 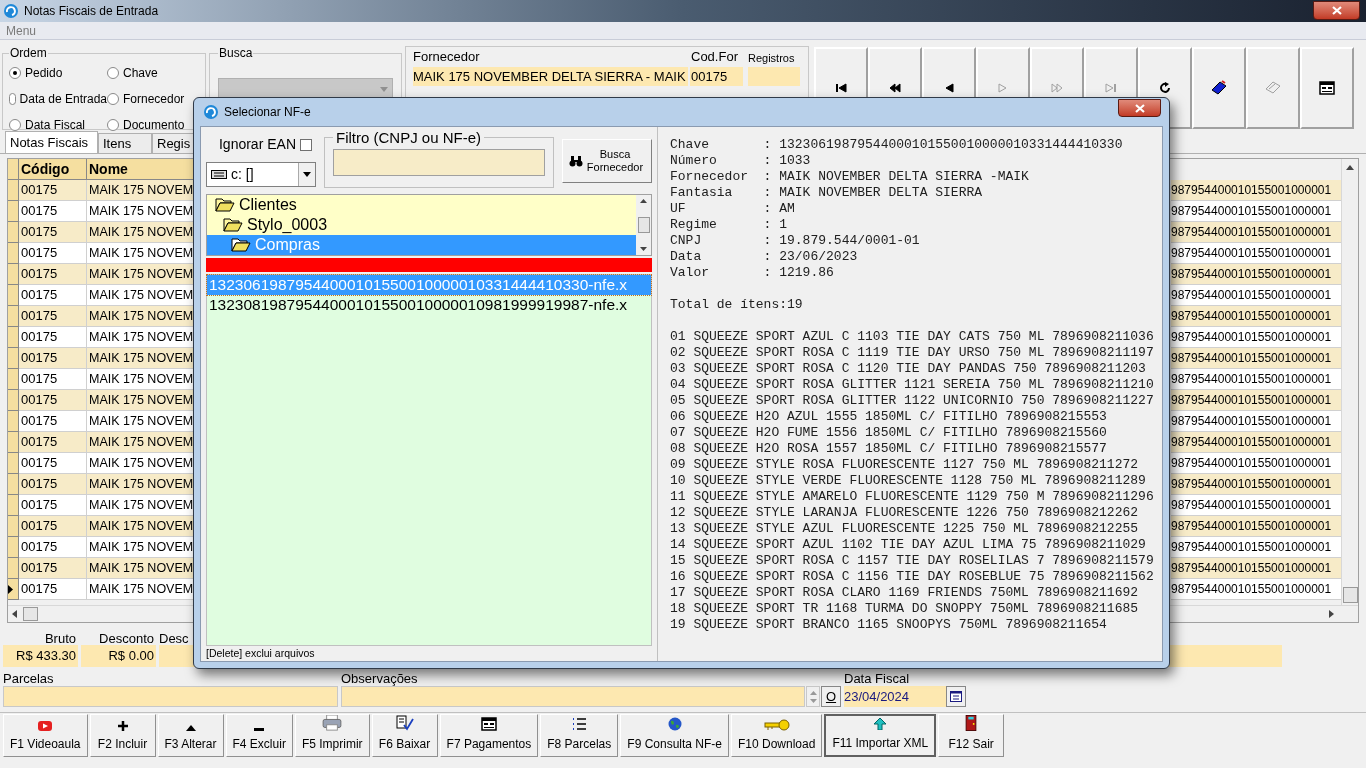 What do you see at coordinates (607, 161) in the screenshot?
I see `search-supplier-button: Busca Fornecedor` at bounding box center [607, 161].